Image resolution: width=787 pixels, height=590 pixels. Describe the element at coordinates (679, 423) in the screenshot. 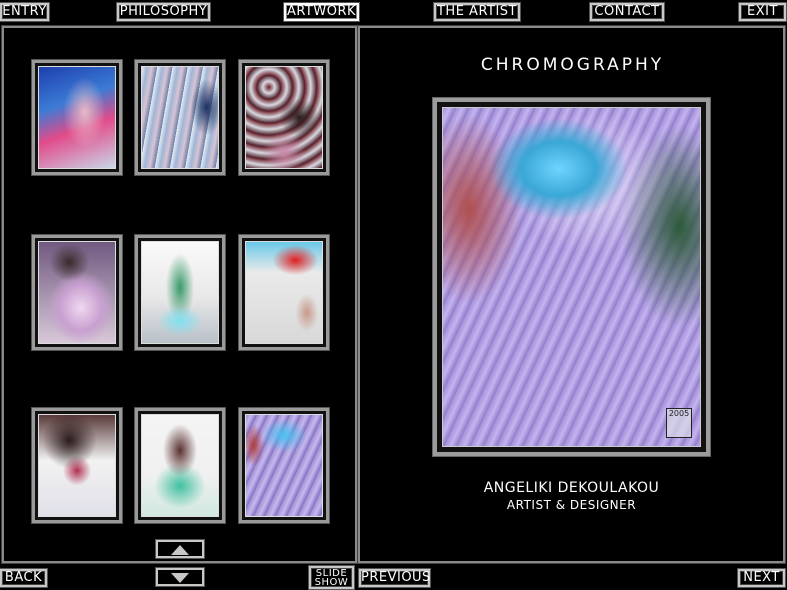

I see `signature-stamp: 2005` at that location.